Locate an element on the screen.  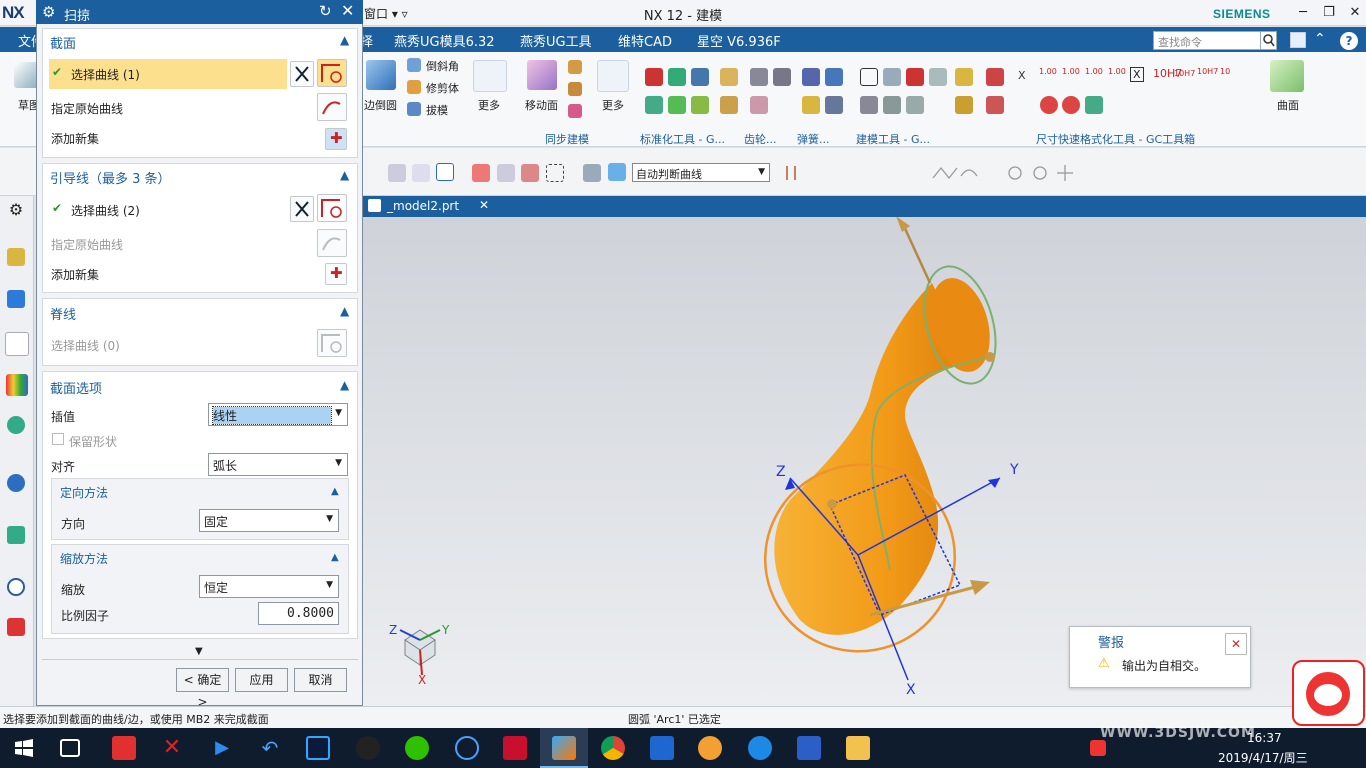
scale-select: 恒定 ▼ is located at coordinates (269, 586).